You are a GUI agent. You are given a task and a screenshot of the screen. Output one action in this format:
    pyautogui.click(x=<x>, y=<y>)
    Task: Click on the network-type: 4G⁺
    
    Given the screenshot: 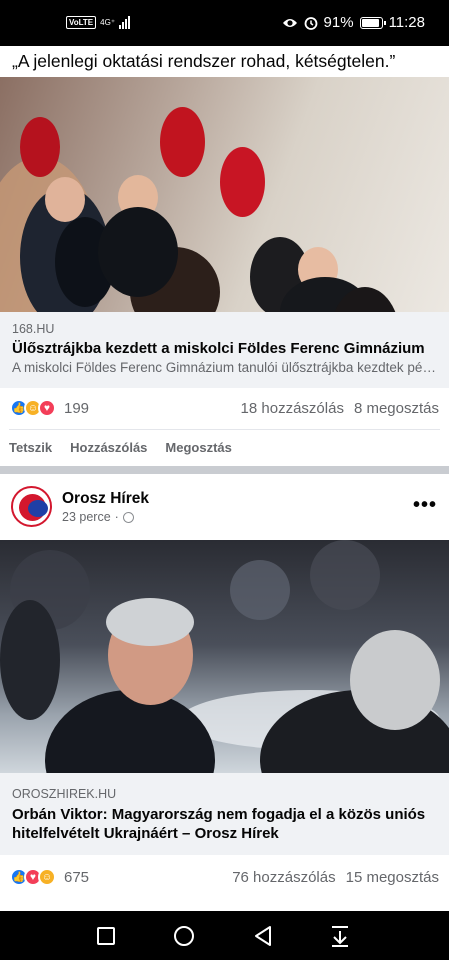 What is the action you would take?
    pyautogui.click(x=108, y=22)
    